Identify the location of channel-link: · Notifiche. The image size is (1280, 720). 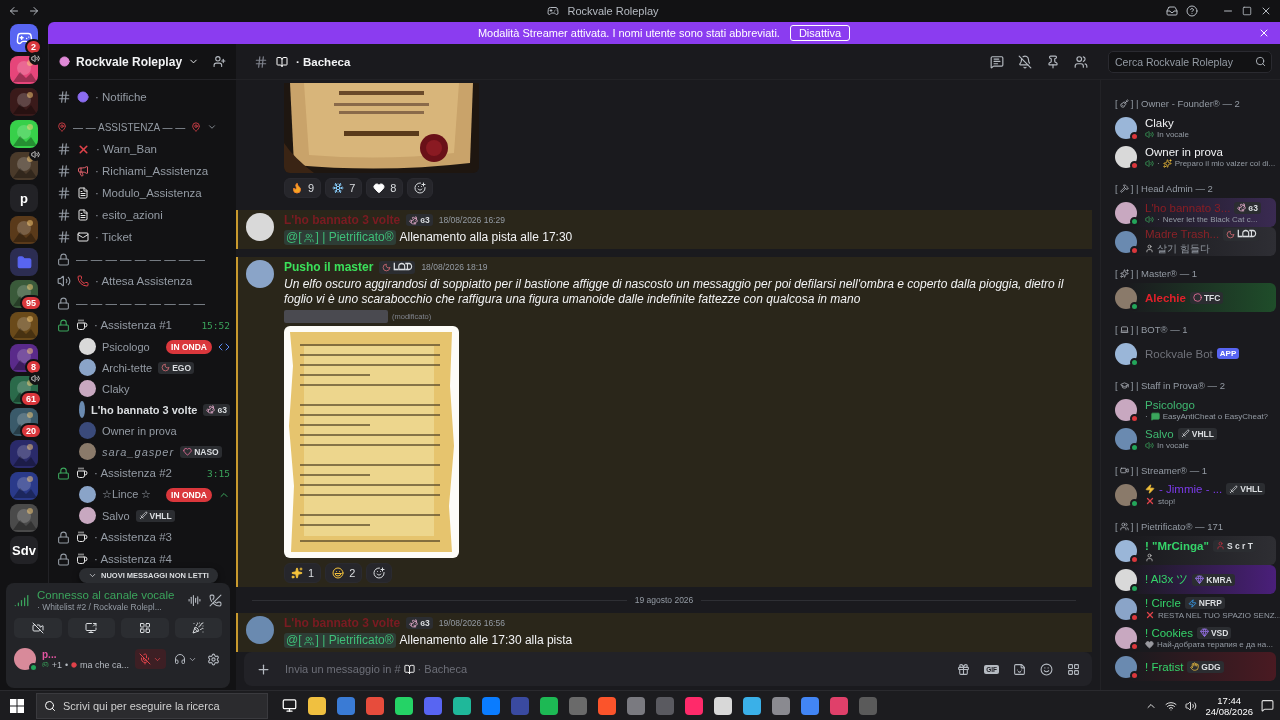
(121, 97).